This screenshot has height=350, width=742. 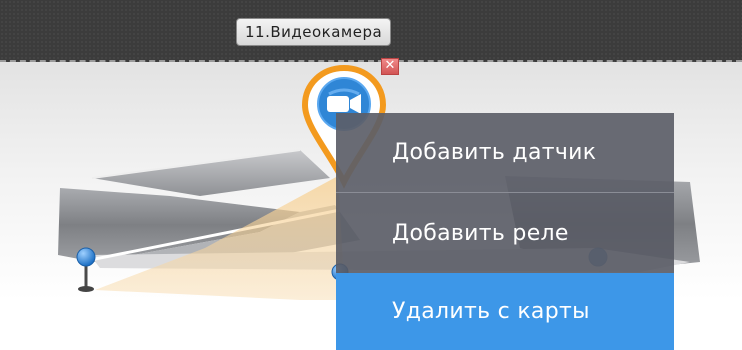 I want to click on menu-item-add-relay: Добавить реле, so click(x=505, y=233).